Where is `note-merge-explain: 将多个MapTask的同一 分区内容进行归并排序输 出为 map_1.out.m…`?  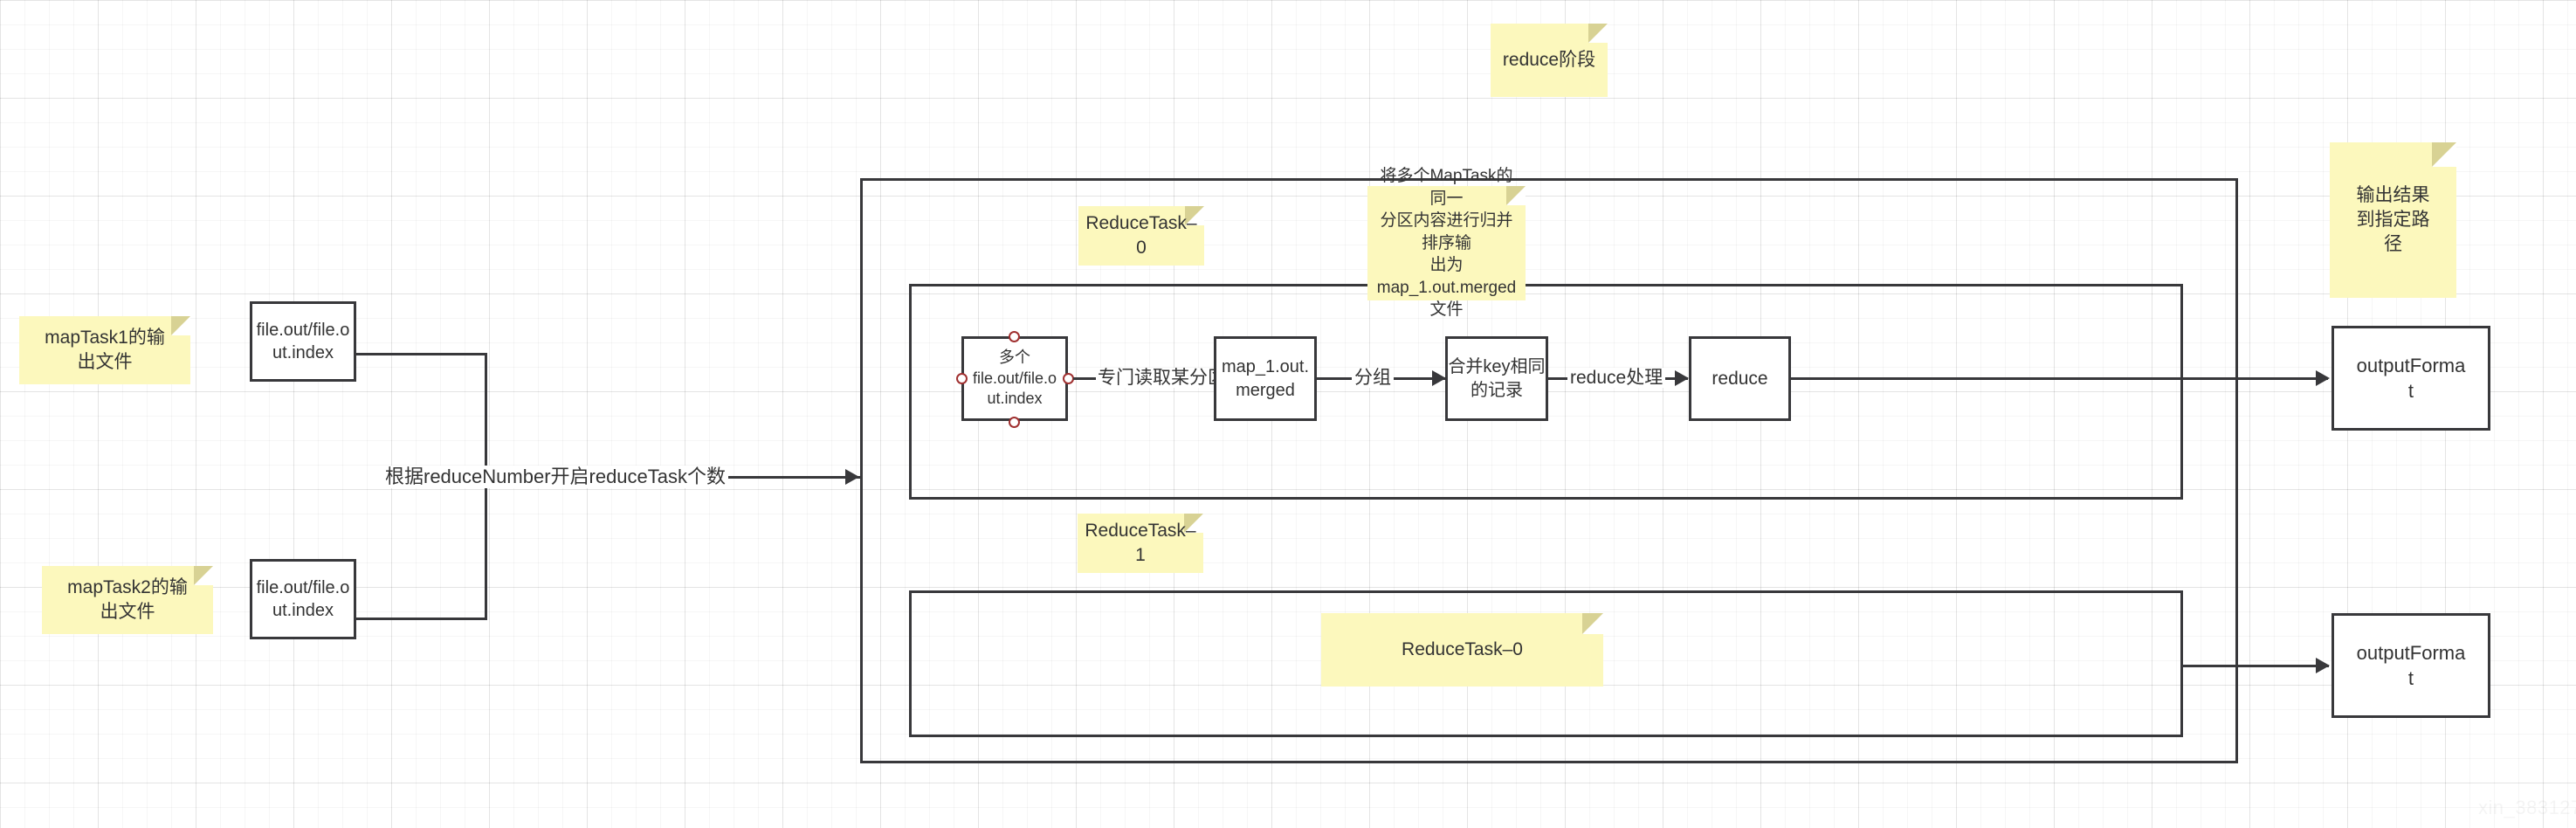
note-merge-explain: 将多个MapTask的同一 分区内容进行归并排序输 出为 map_1.out.m… is located at coordinates (1446, 243).